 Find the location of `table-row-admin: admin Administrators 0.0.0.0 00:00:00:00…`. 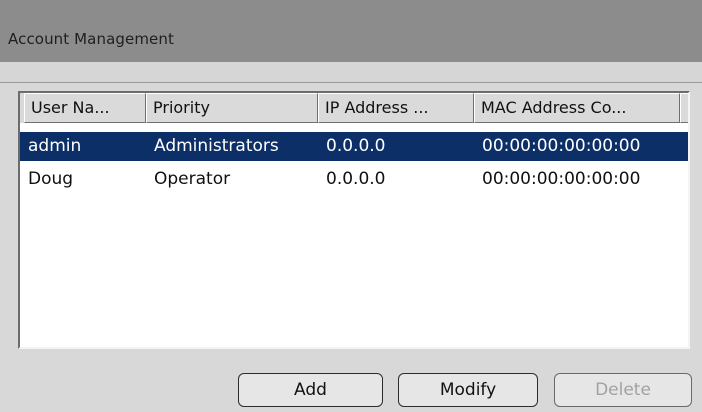

table-row-admin: admin Administrators 0.0.0.0 00:00:00:00… is located at coordinates (354, 146).